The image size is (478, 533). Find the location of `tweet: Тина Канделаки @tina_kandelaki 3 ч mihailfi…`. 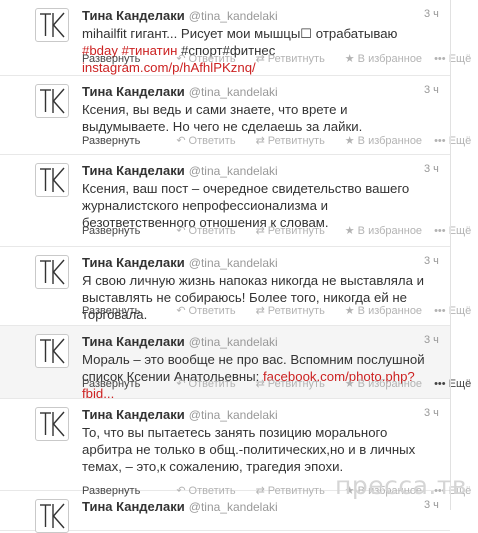

tweet: Тина Канделаки @tina_kandelaki 3 ч mihailfi… is located at coordinates (235, 38).